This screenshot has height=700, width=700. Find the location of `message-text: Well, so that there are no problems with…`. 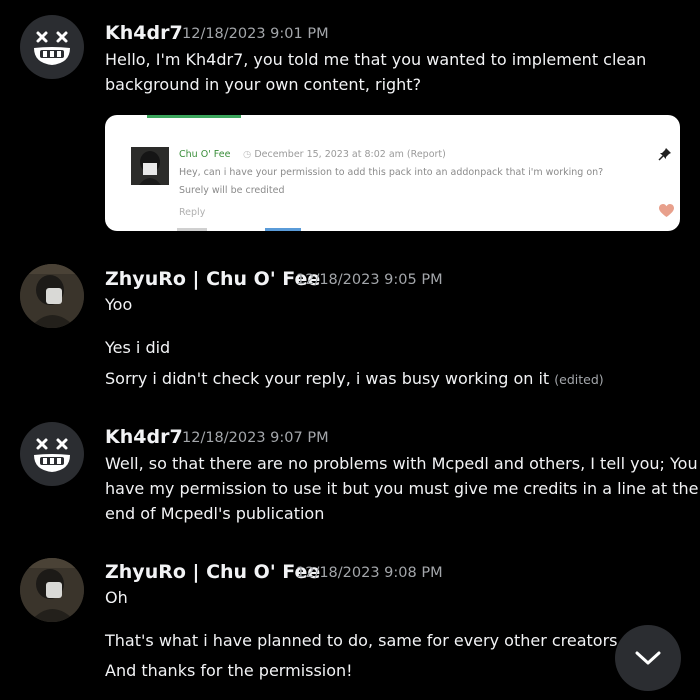

message-text: Well, so that there are no problems with… is located at coordinates (401, 463).